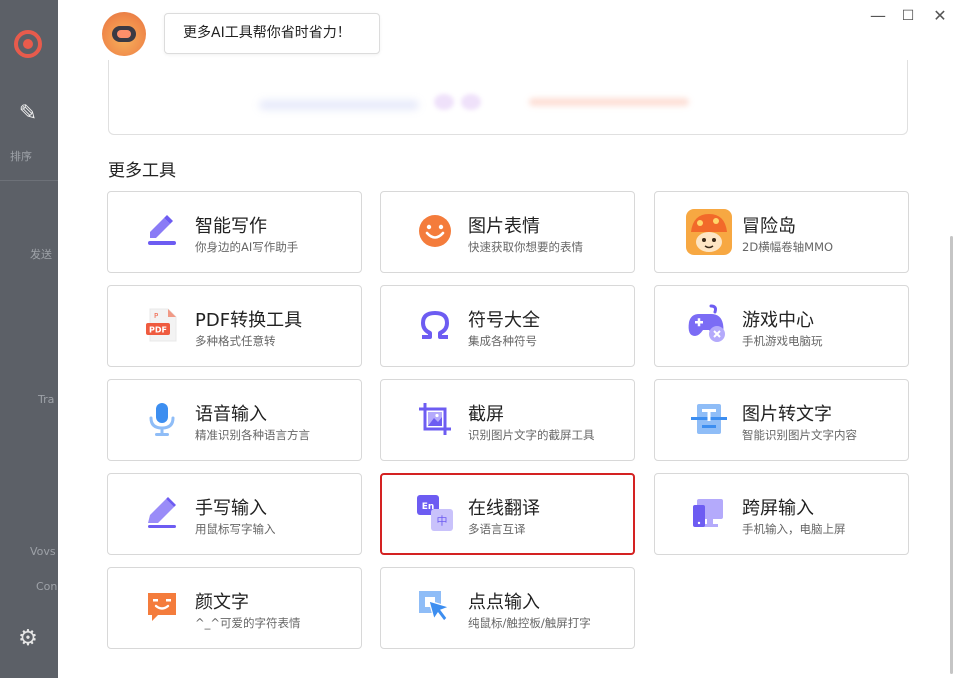 This screenshot has width=955, height=678. What do you see at coordinates (235, 341) in the screenshot?
I see `tool-subtitle: 多种格式任意转` at bounding box center [235, 341].